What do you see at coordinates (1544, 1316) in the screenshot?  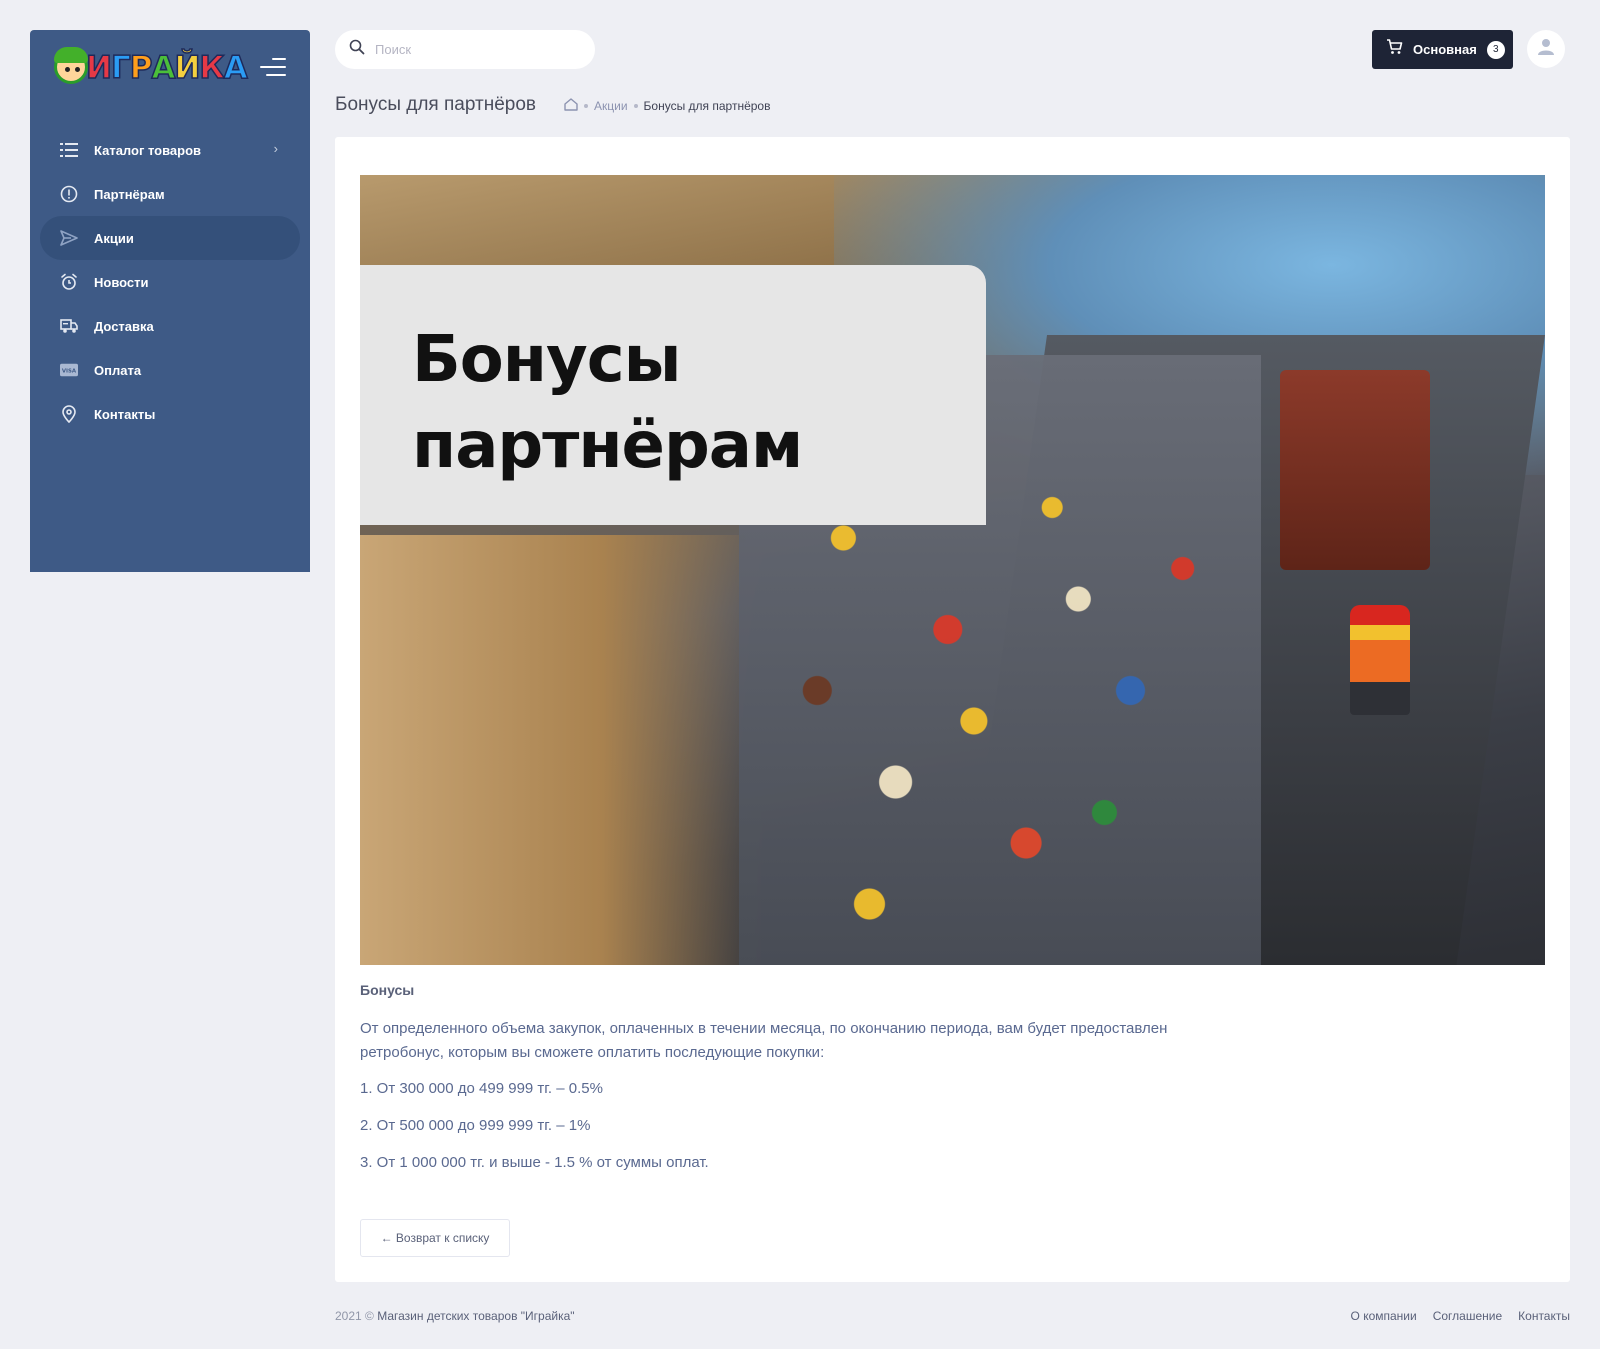 I see `footer-link-contacts: Контакты` at bounding box center [1544, 1316].